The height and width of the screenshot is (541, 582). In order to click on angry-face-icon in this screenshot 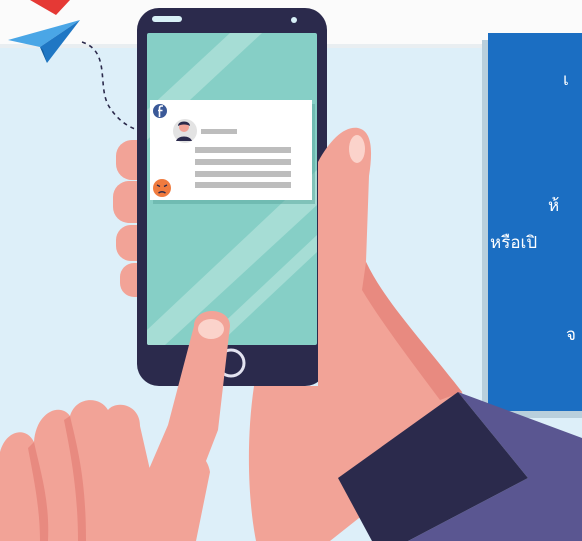, I will do `click(162, 188)`.